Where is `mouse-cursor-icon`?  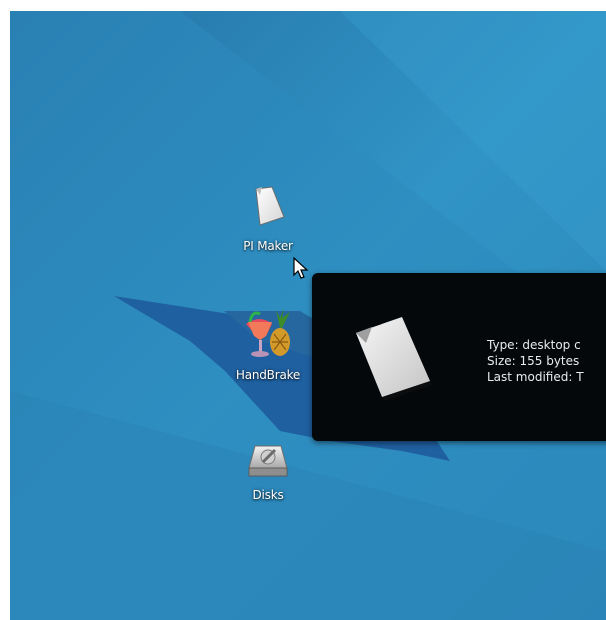 mouse-cursor-icon is located at coordinates (301, 268).